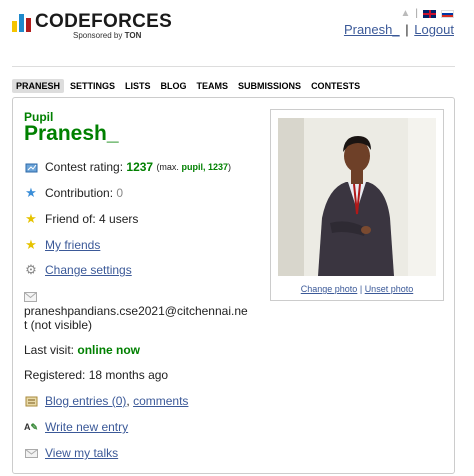 This screenshot has width=474, height=476. What do you see at coordinates (120, 193) in the screenshot?
I see `contribution-value: 0` at bounding box center [120, 193].